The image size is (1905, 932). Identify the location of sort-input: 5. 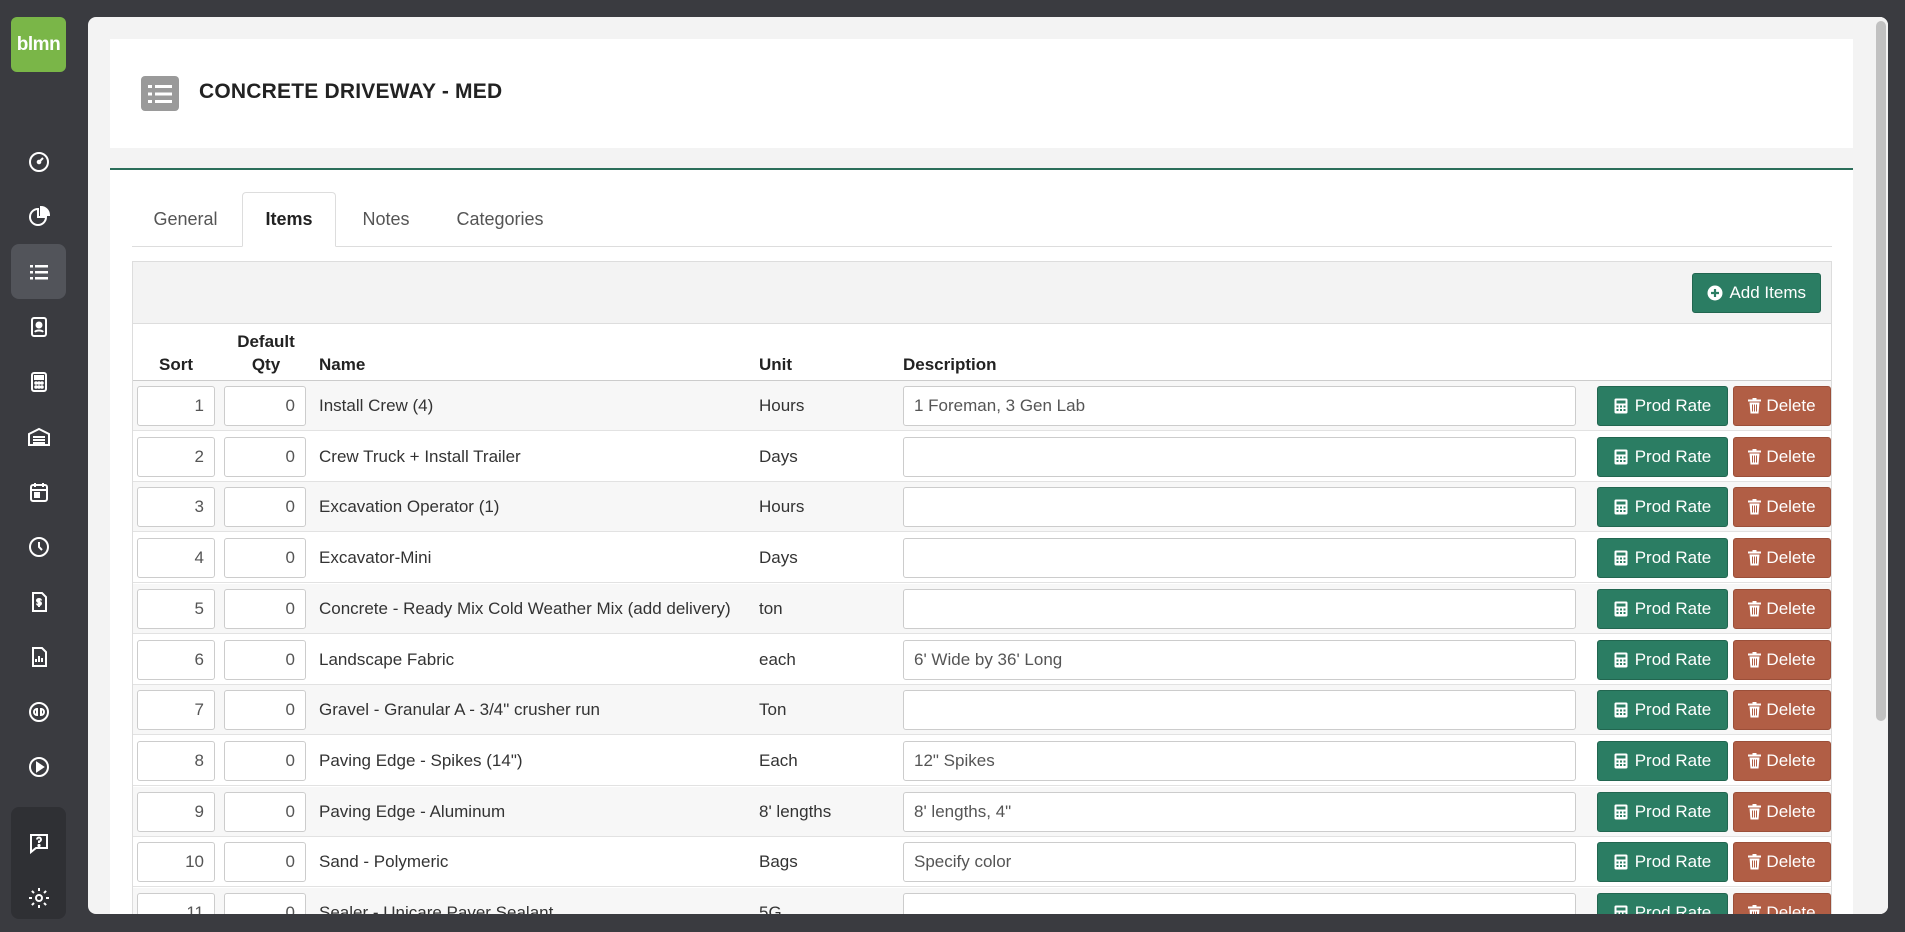
(176, 608).